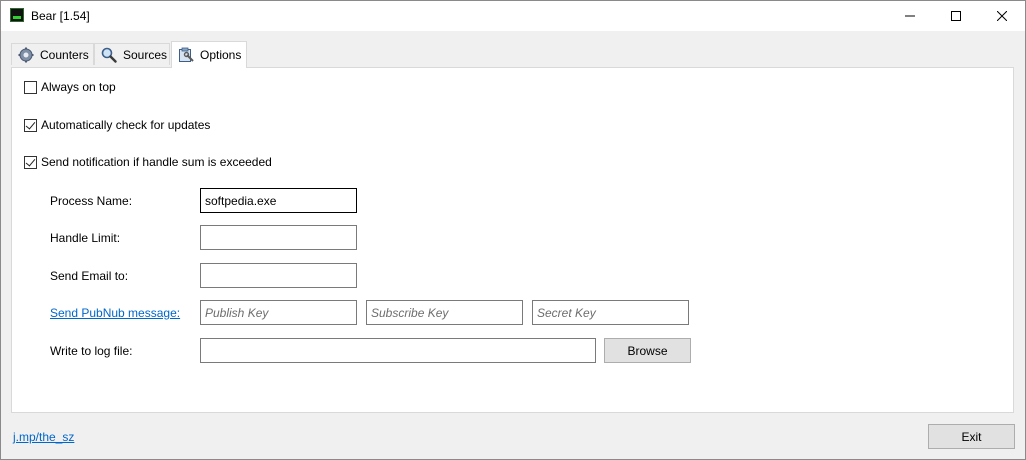 This screenshot has width=1026, height=460. I want to click on maximize-button, so click(956, 16).